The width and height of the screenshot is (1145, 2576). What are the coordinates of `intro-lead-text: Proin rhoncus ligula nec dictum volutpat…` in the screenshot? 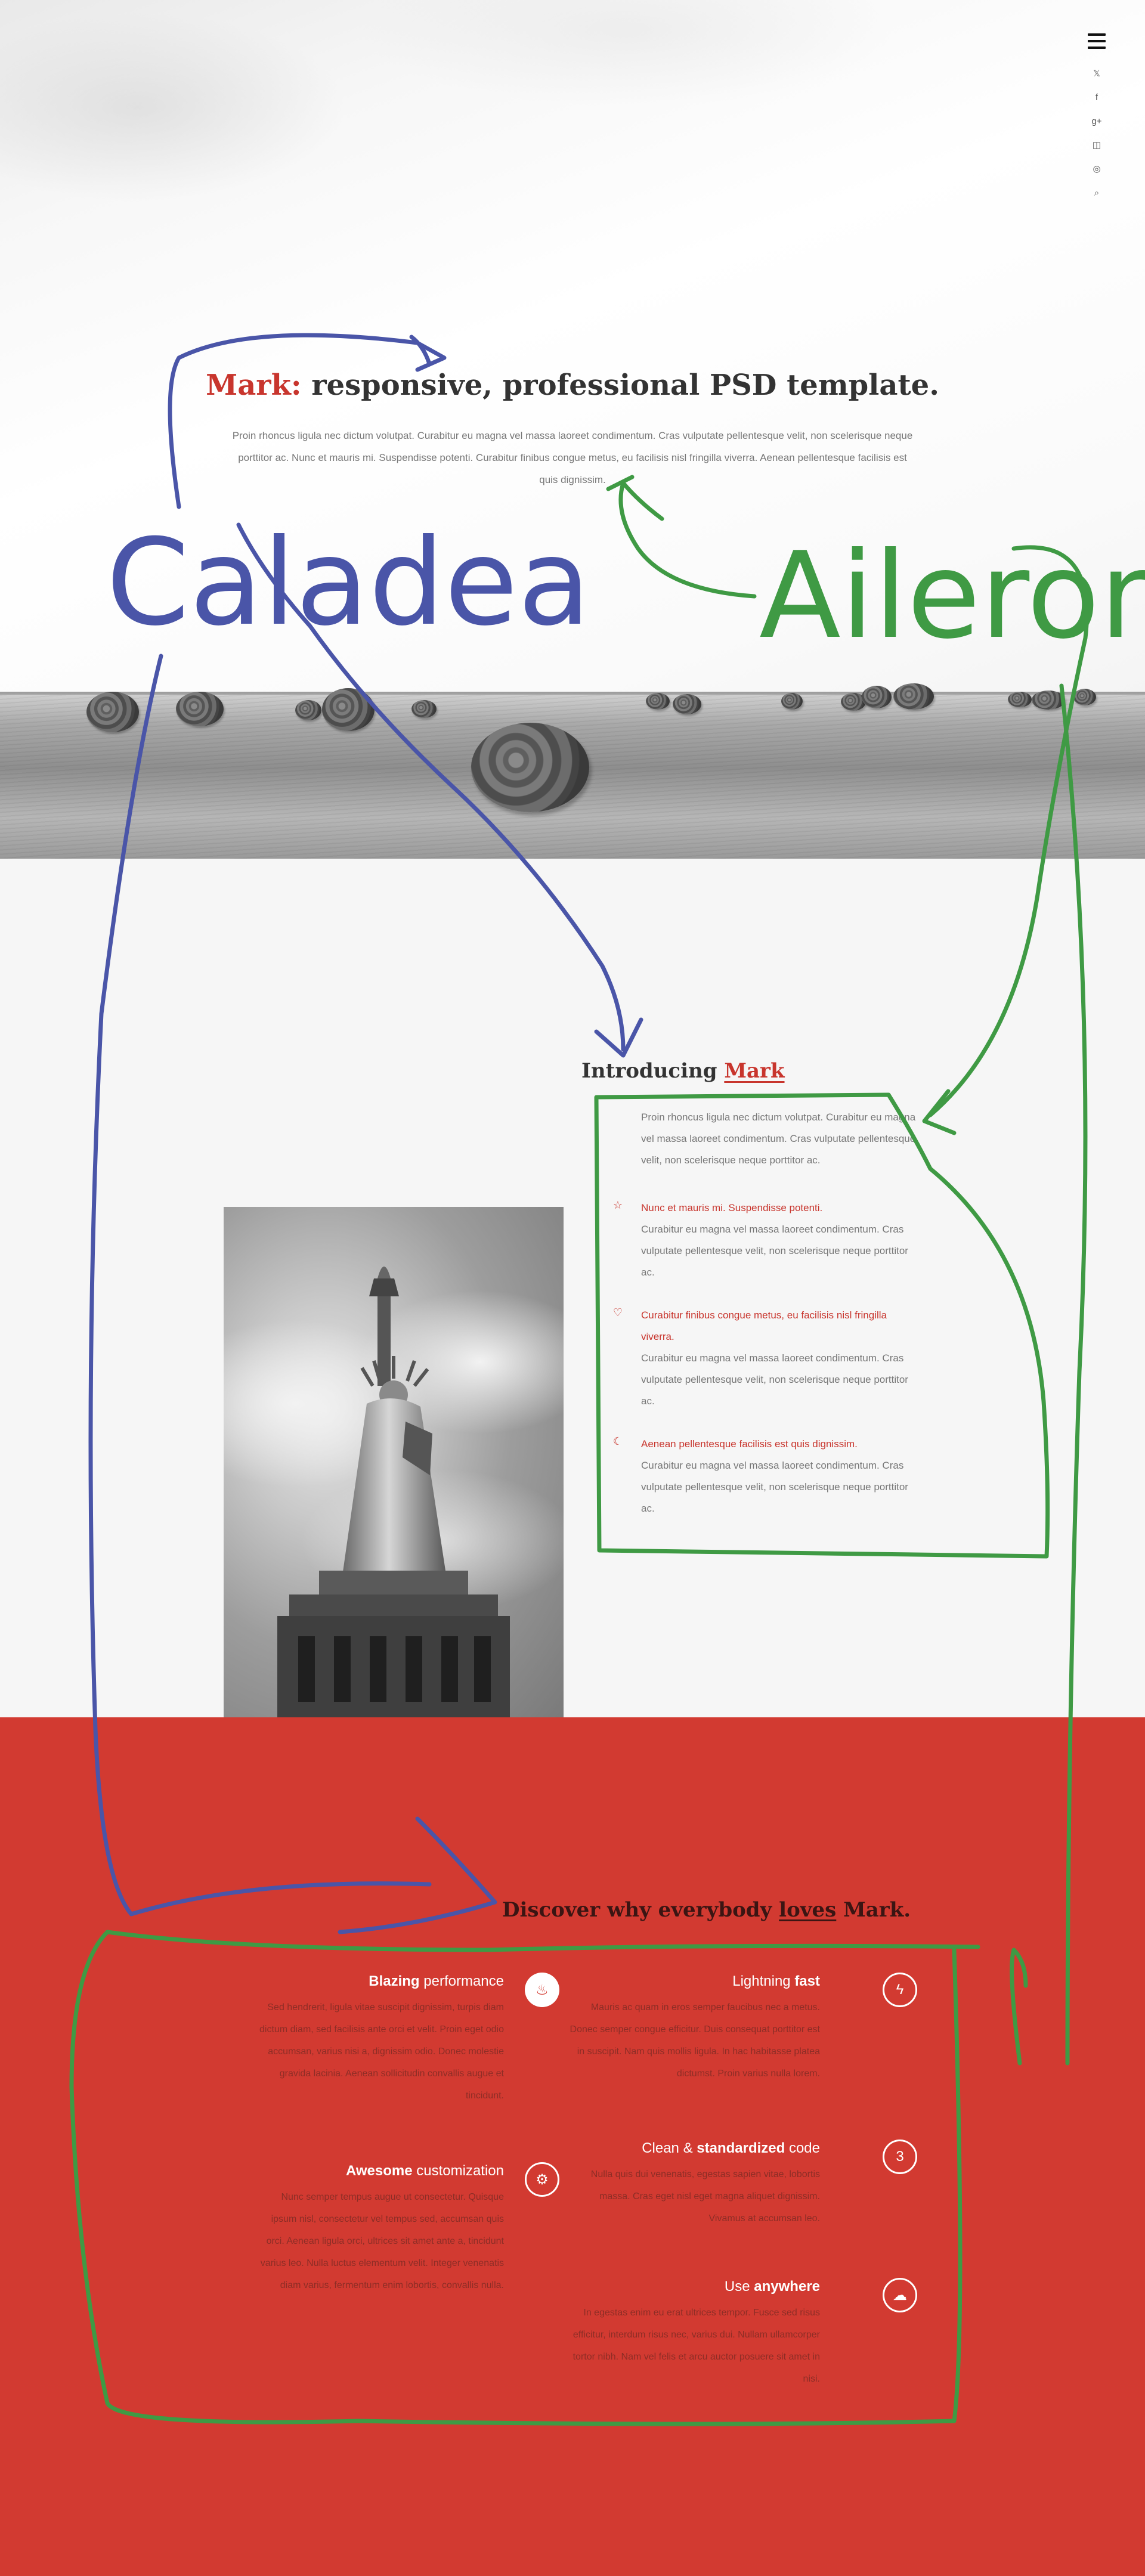 It's located at (778, 1139).